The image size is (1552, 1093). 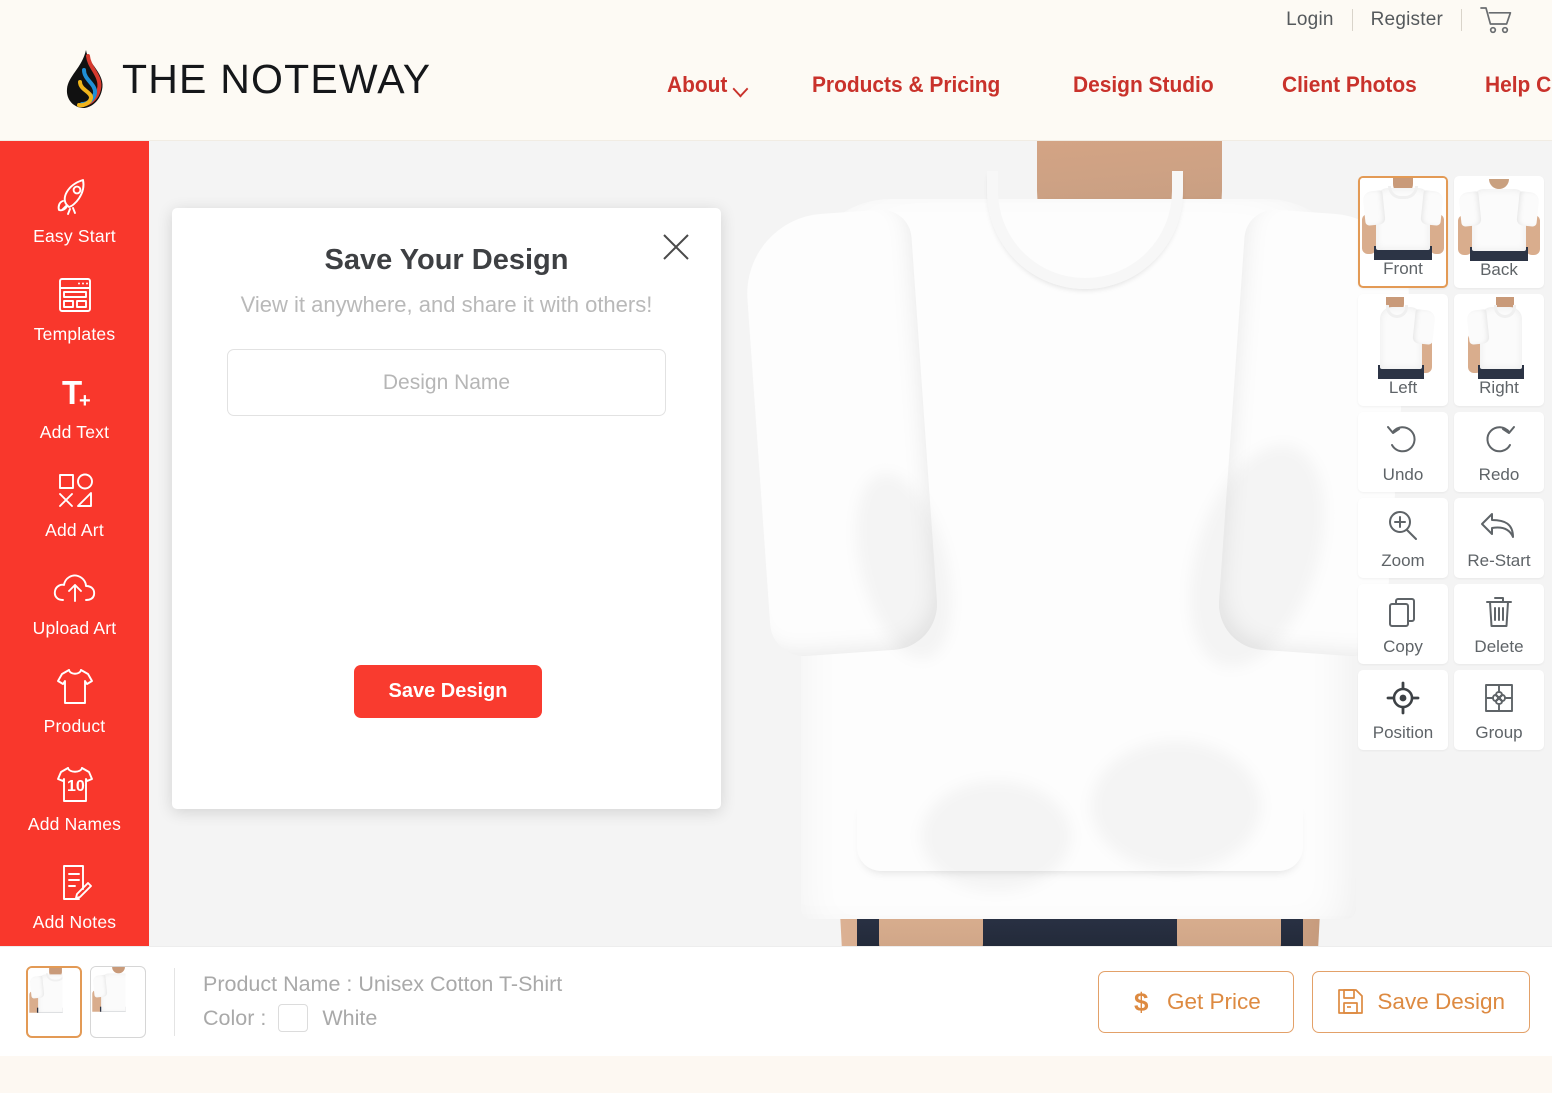 I want to click on nav-label-products-pricing: Products & Pricing, so click(x=906, y=84).